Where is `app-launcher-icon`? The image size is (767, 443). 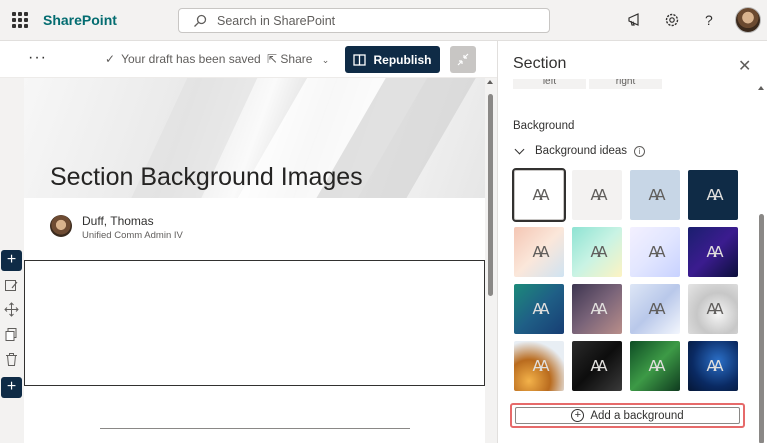
app-launcher-icon is located at coordinates (20, 20).